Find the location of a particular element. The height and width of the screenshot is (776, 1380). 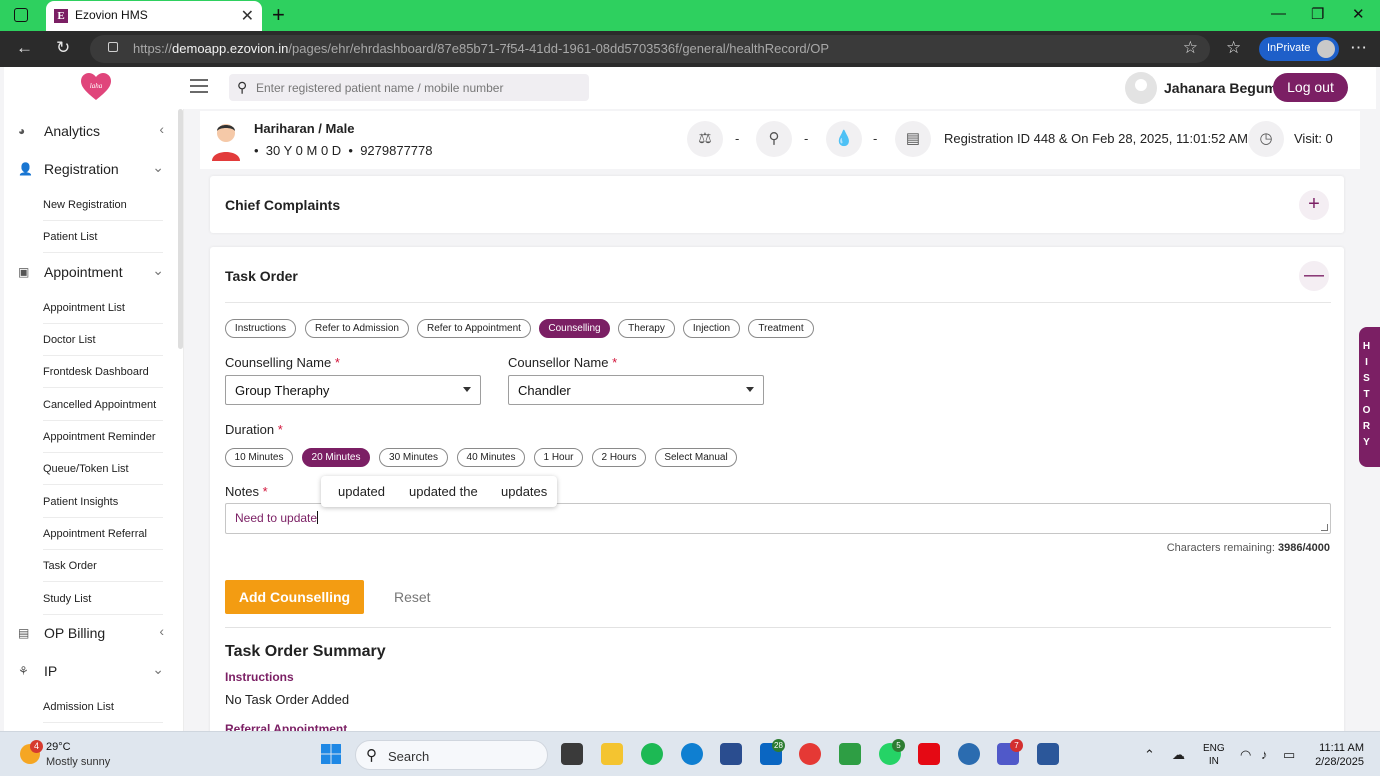

battery-icon: ▭ is located at coordinates (1289, 755).